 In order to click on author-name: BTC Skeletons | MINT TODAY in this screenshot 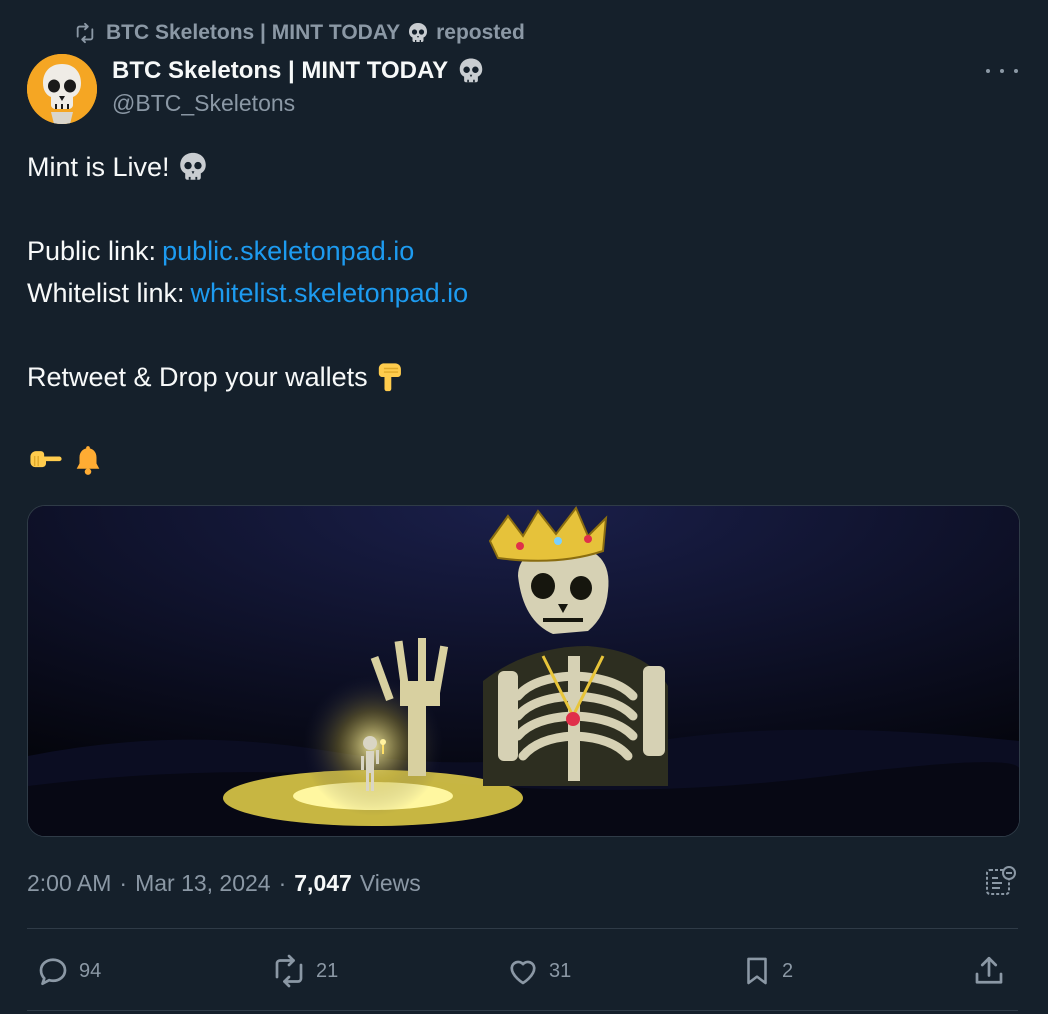, I will do `click(280, 71)`.